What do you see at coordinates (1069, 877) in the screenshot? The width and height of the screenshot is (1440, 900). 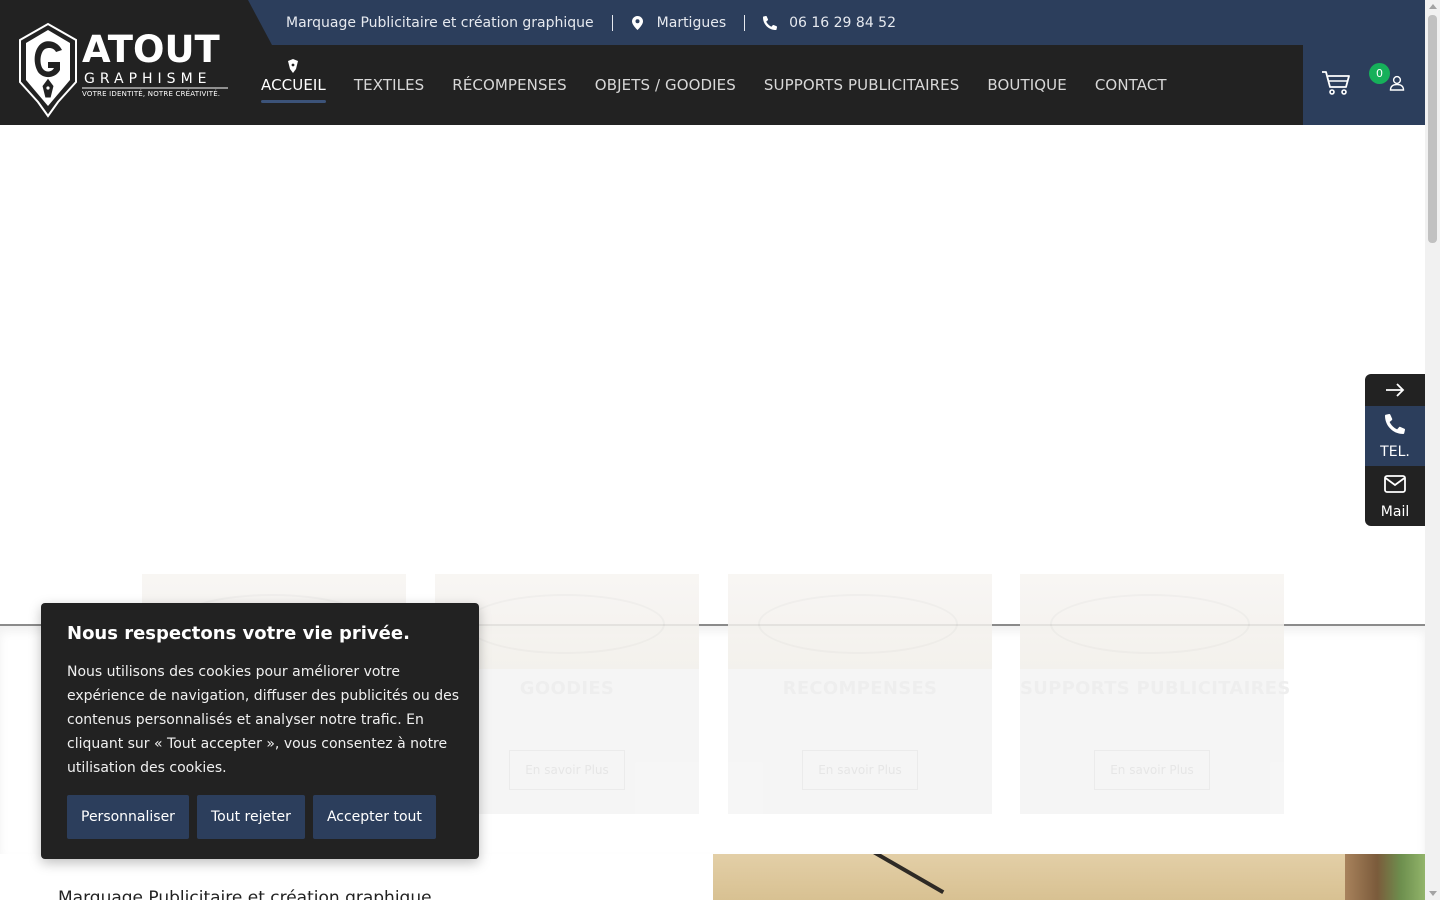 I see `workshop-photo` at bounding box center [1069, 877].